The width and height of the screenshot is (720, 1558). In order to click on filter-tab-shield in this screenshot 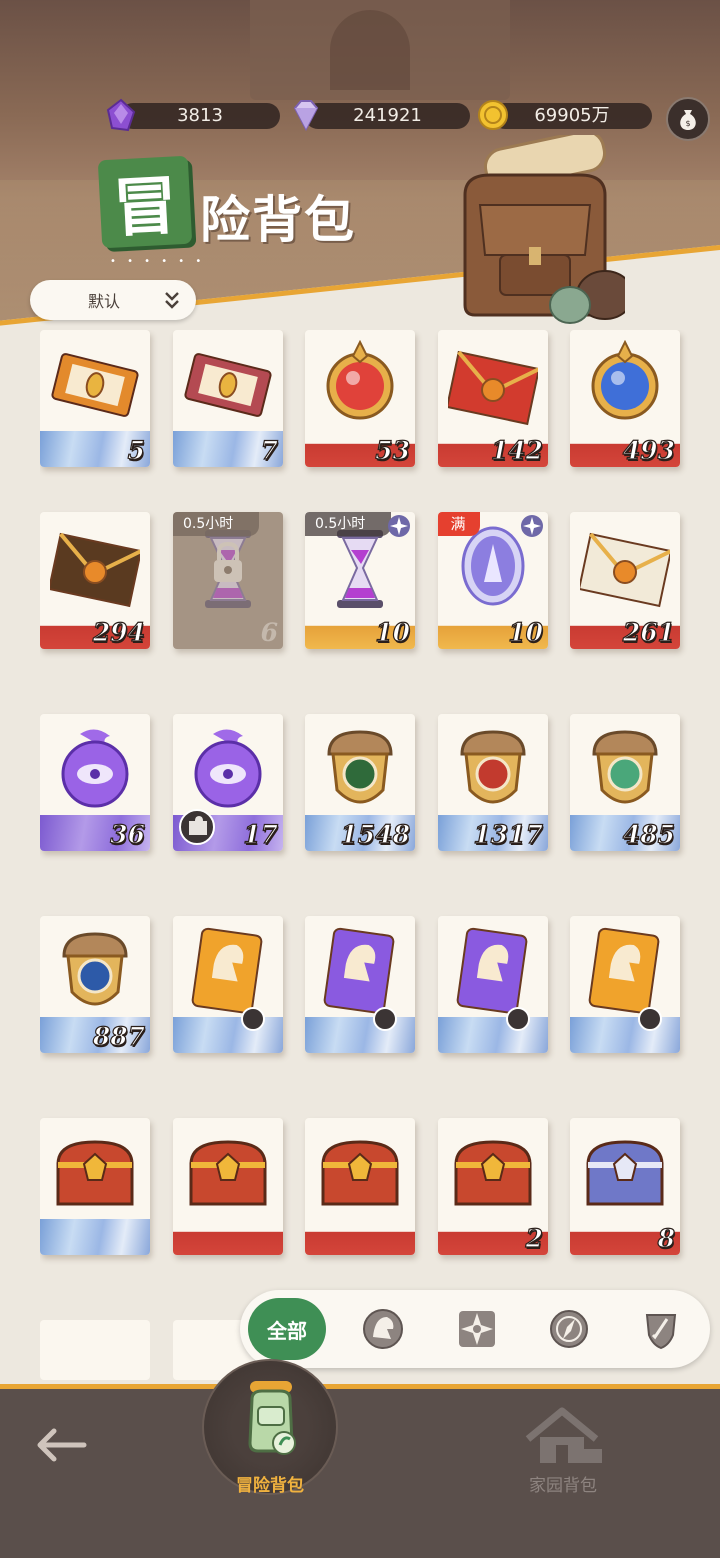, I will do `click(661, 1329)`.